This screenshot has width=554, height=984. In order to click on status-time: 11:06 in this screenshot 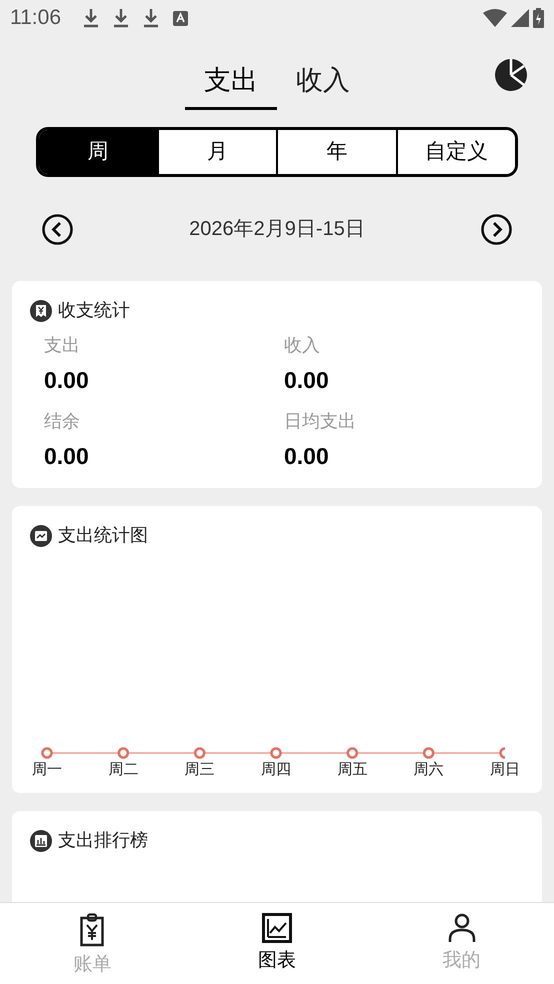, I will do `click(35, 18)`.